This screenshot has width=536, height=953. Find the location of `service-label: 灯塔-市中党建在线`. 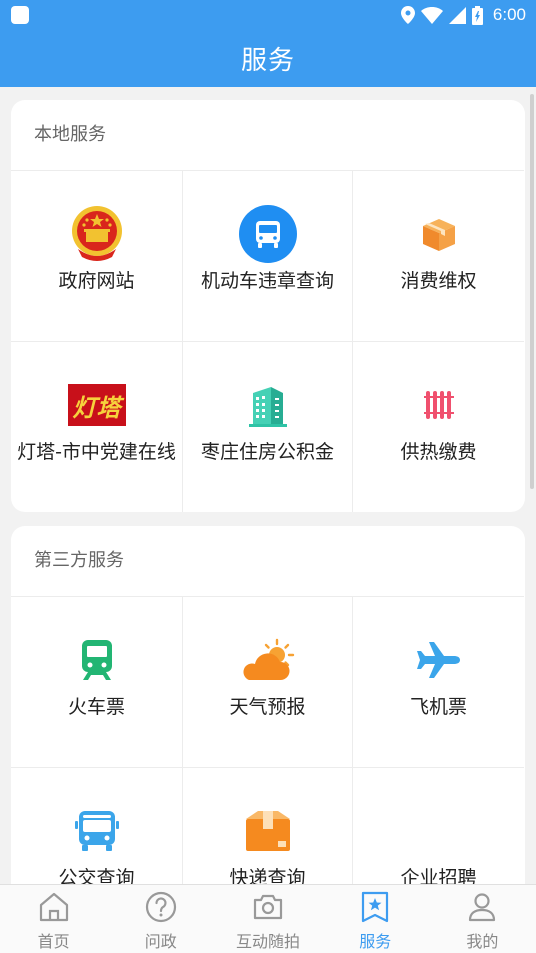

service-label: 灯塔-市中党建在线 is located at coordinates (96, 452).